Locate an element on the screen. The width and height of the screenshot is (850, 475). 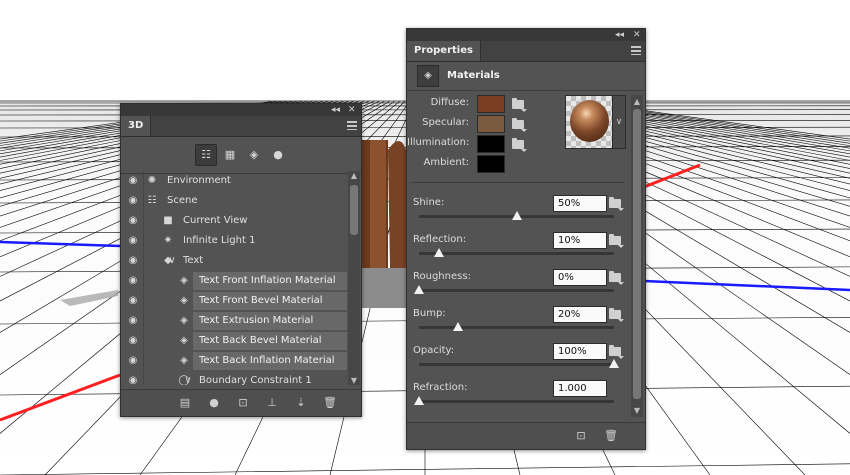
layer-row: ◉ ◈ Text Front Bevel Material is located at coordinates (234, 301).